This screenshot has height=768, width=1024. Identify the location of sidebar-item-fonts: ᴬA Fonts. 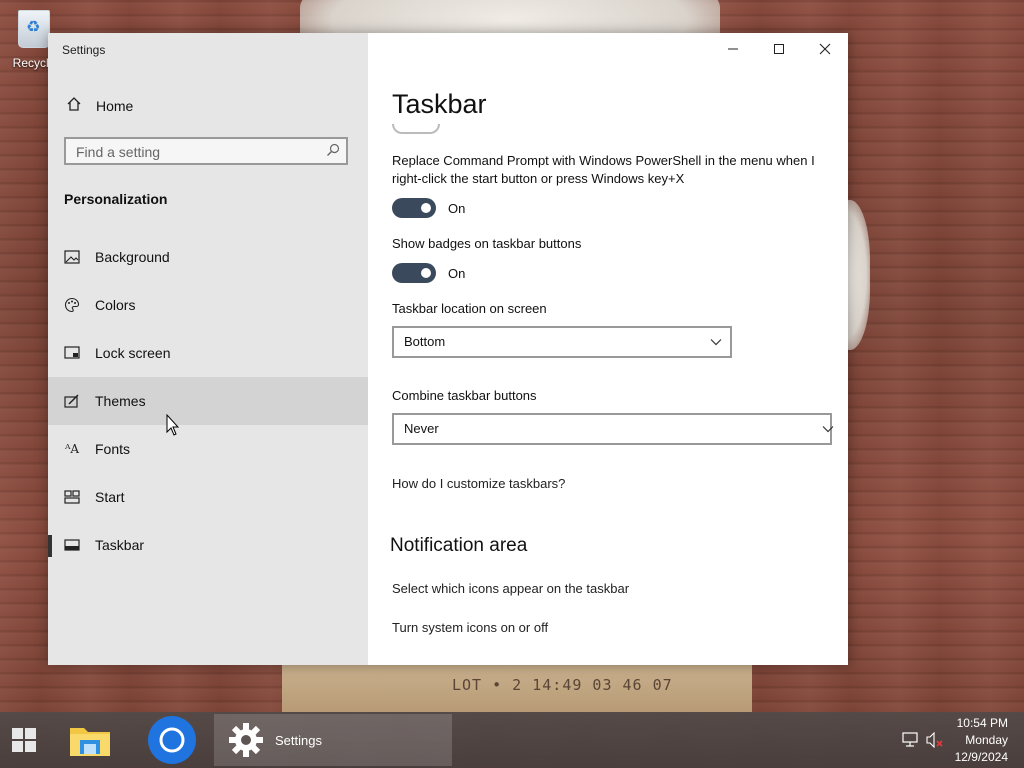
(208, 449).